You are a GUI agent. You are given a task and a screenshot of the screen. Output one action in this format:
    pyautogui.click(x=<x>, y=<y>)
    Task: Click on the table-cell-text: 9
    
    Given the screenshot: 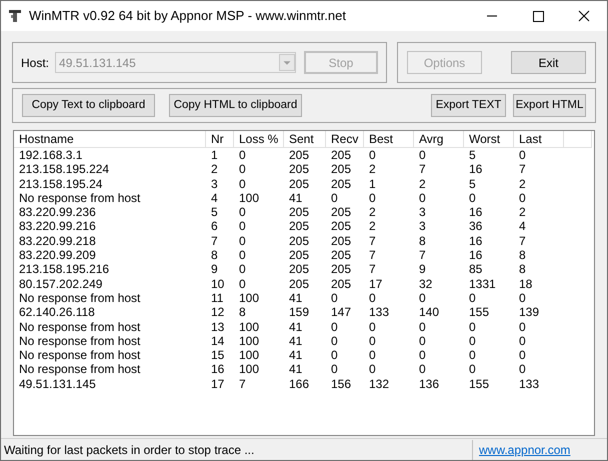 What is the action you would take?
    pyautogui.click(x=422, y=269)
    